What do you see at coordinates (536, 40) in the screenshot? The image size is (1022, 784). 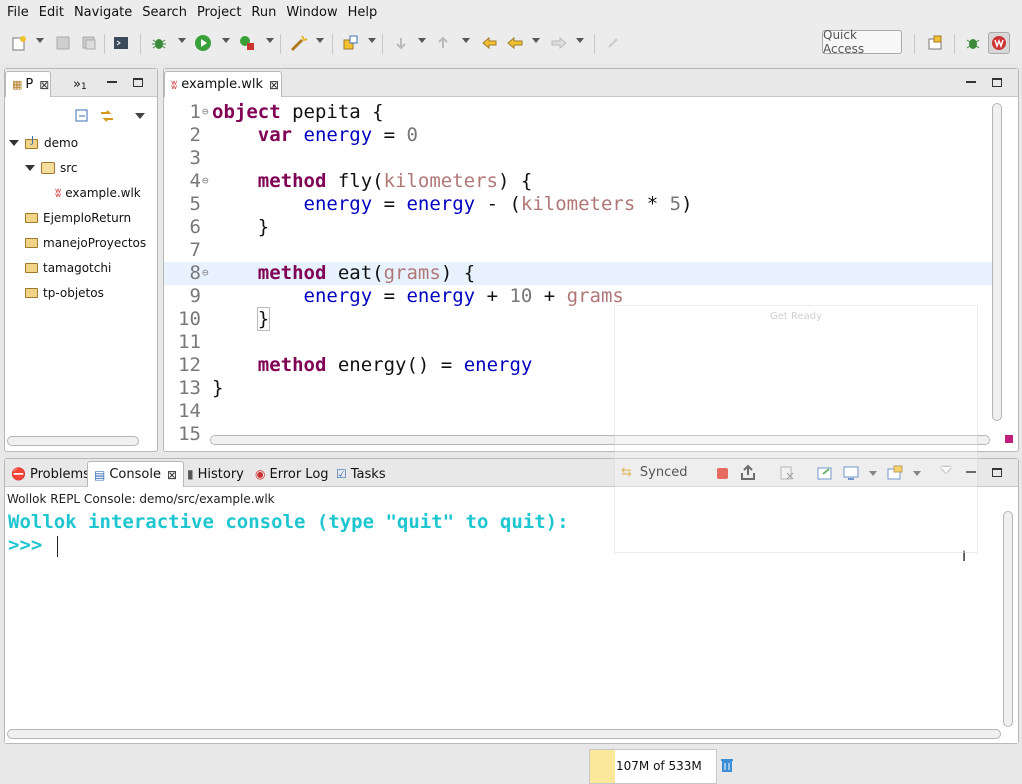 I see `back-dropdown-icon` at bounding box center [536, 40].